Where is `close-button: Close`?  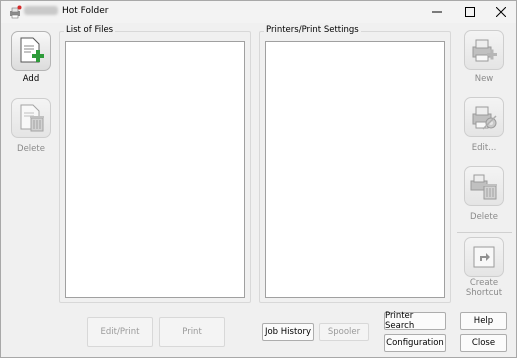 close-button: Close is located at coordinates (483, 343).